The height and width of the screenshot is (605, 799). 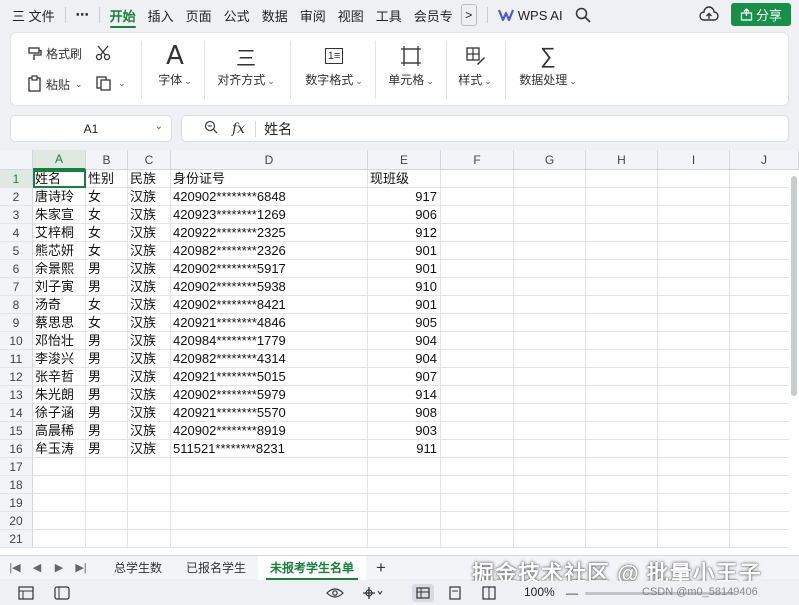 What do you see at coordinates (246, 64) in the screenshot?
I see `alignment-button: 三 对齐方式 ⌄` at bounding box center [246, 64].